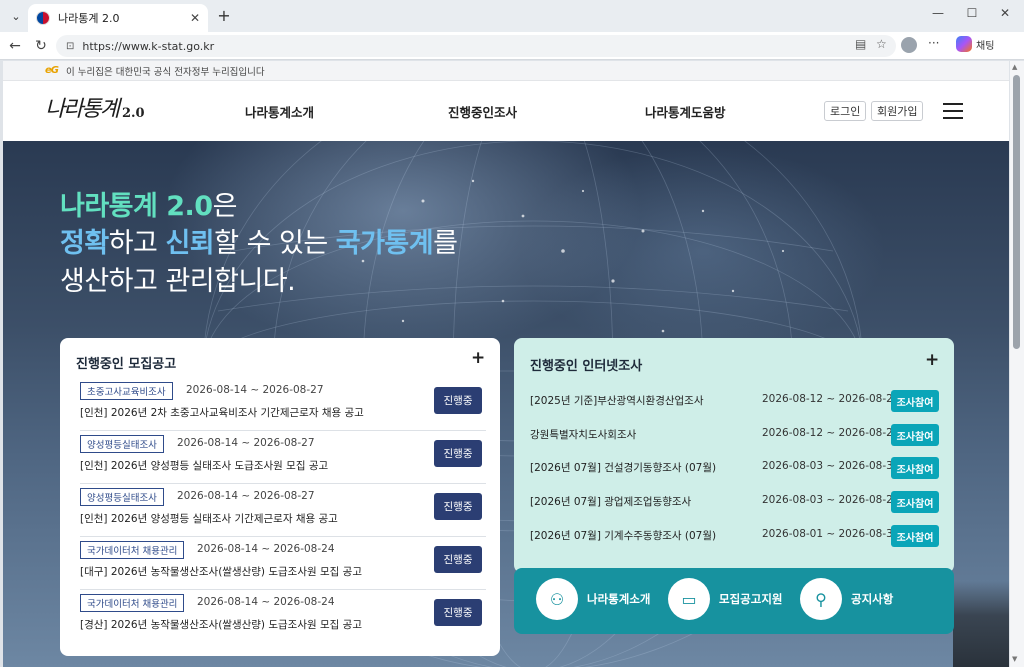 This screenshot has height=667, width=1024. What do you see at coordinates (126, 364) in the screenshot?
I see `notices-title: 진행중인 모집공고` at bounding box center [126, 364].